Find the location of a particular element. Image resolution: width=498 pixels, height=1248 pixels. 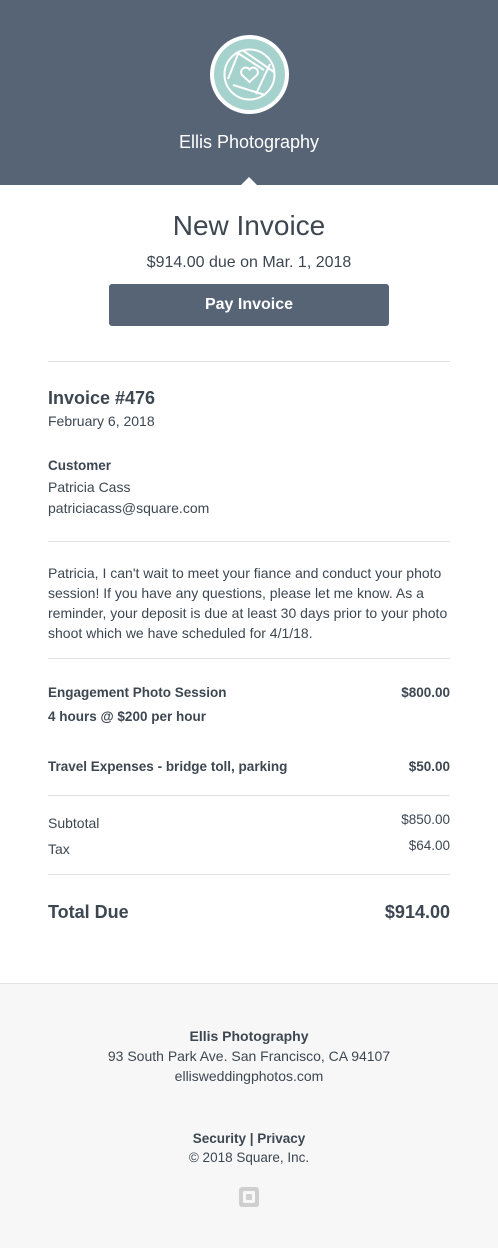

line-item-amount: $800.00 is located at coordinates (425, 692).